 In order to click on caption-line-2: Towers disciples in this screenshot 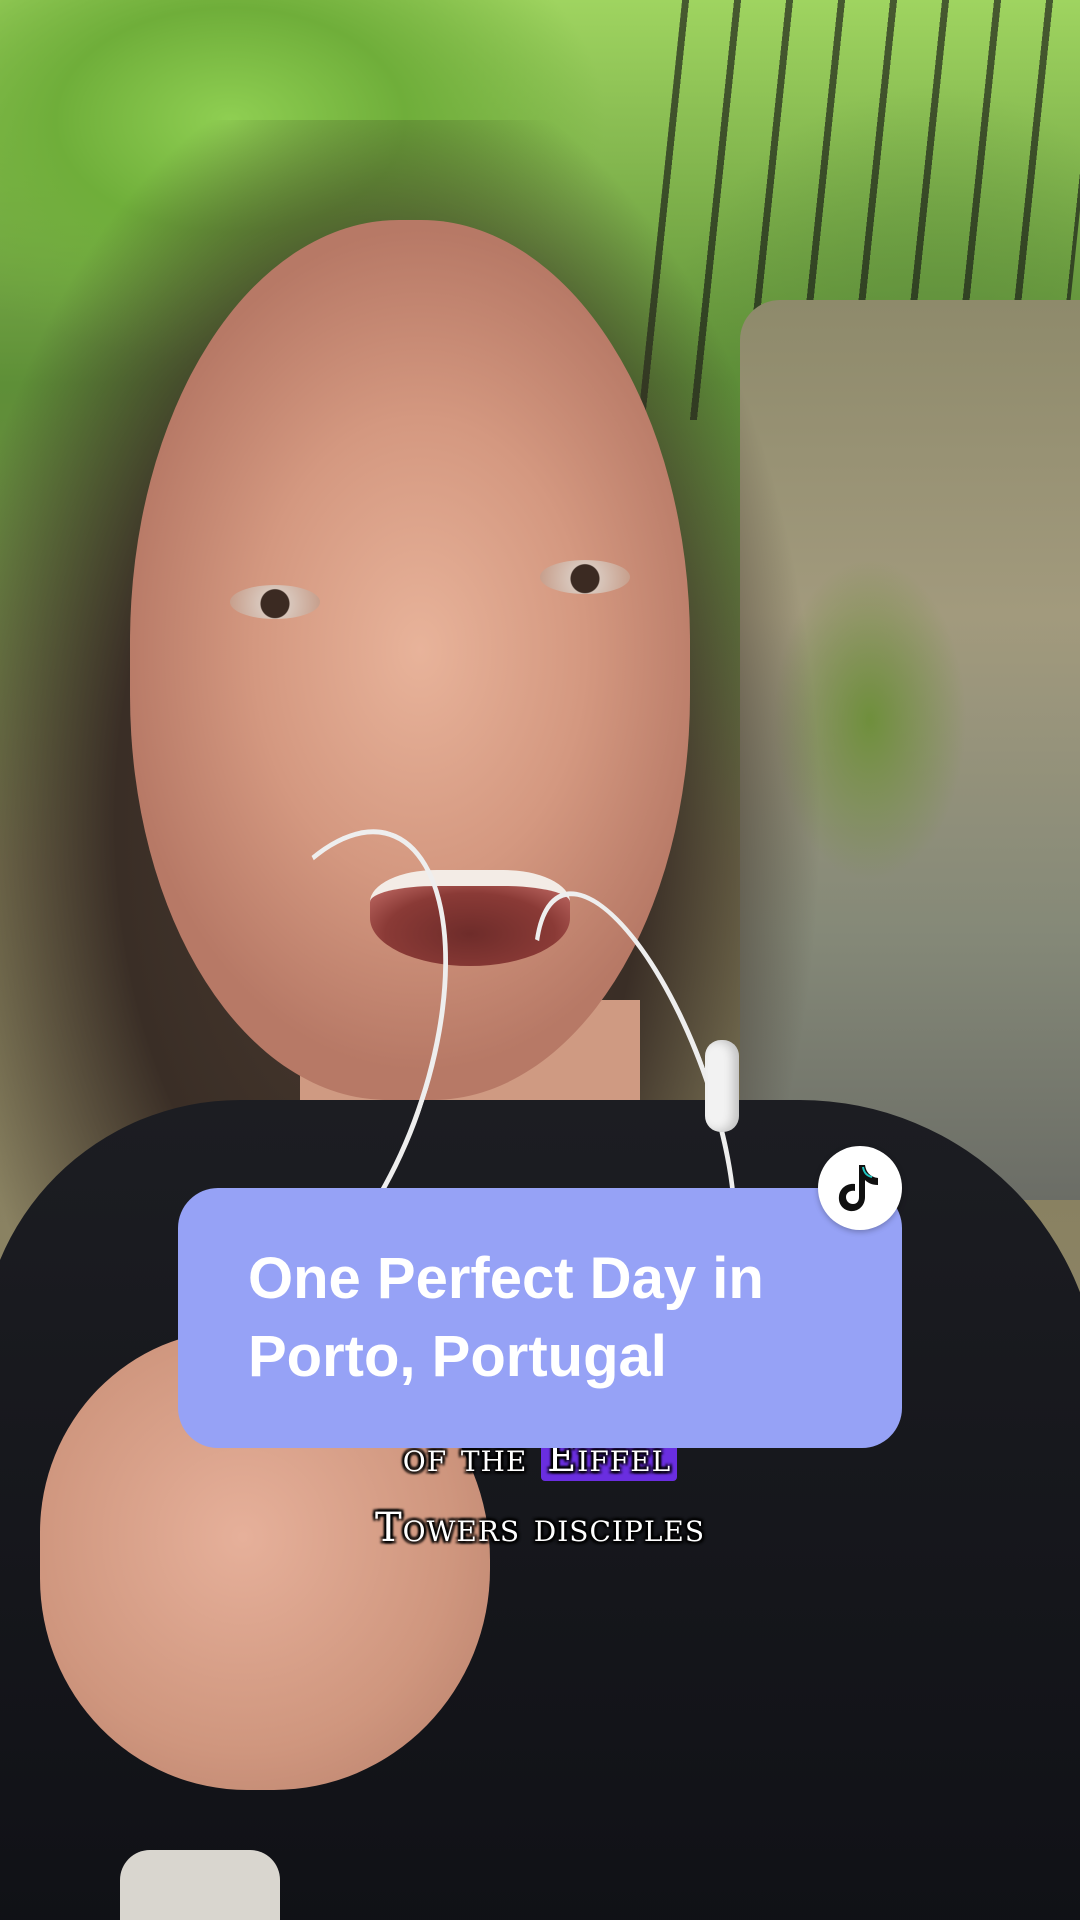, I will do `click(540, 1528)`.